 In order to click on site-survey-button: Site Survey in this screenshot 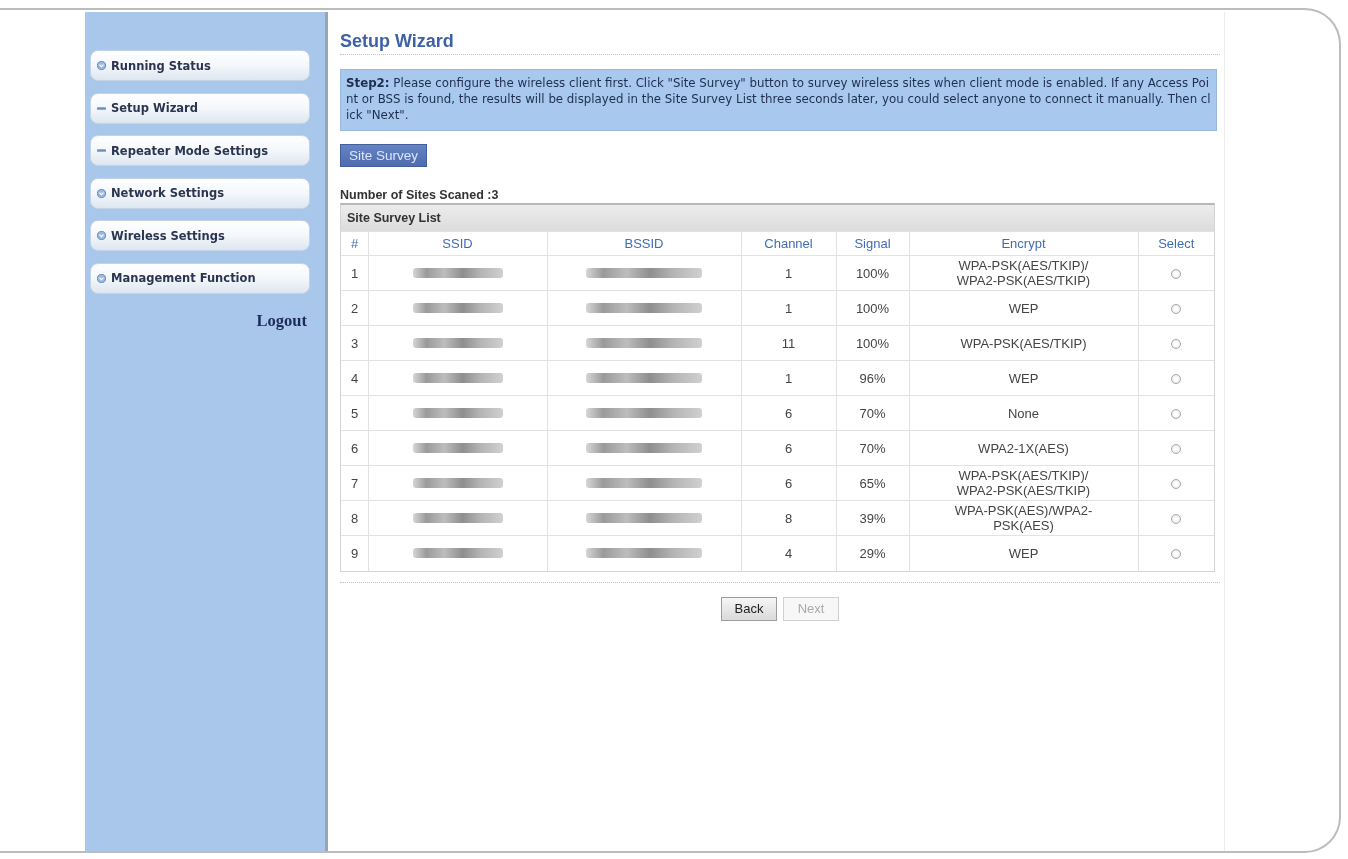, I will do `click(384, 155)`.